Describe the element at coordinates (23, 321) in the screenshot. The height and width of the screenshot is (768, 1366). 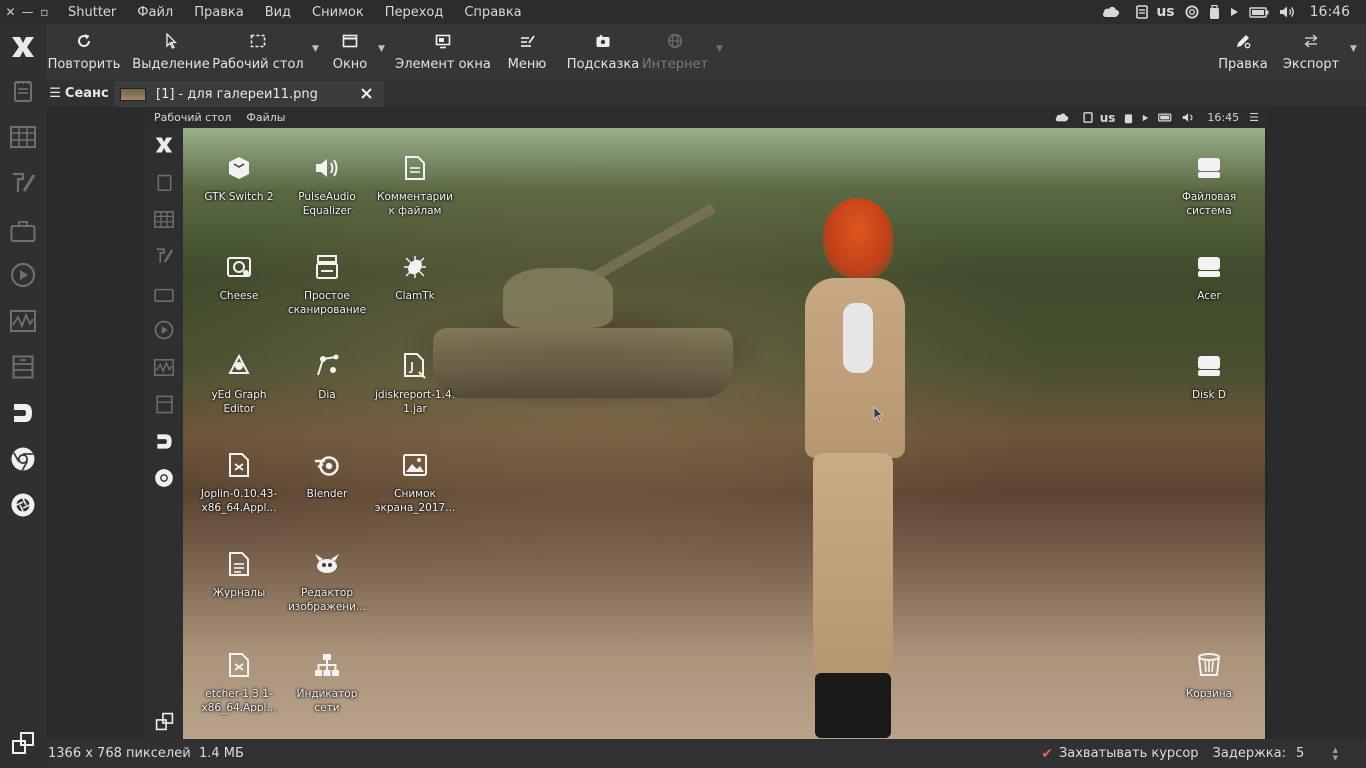
I see `system-monitor-icon` at that location.